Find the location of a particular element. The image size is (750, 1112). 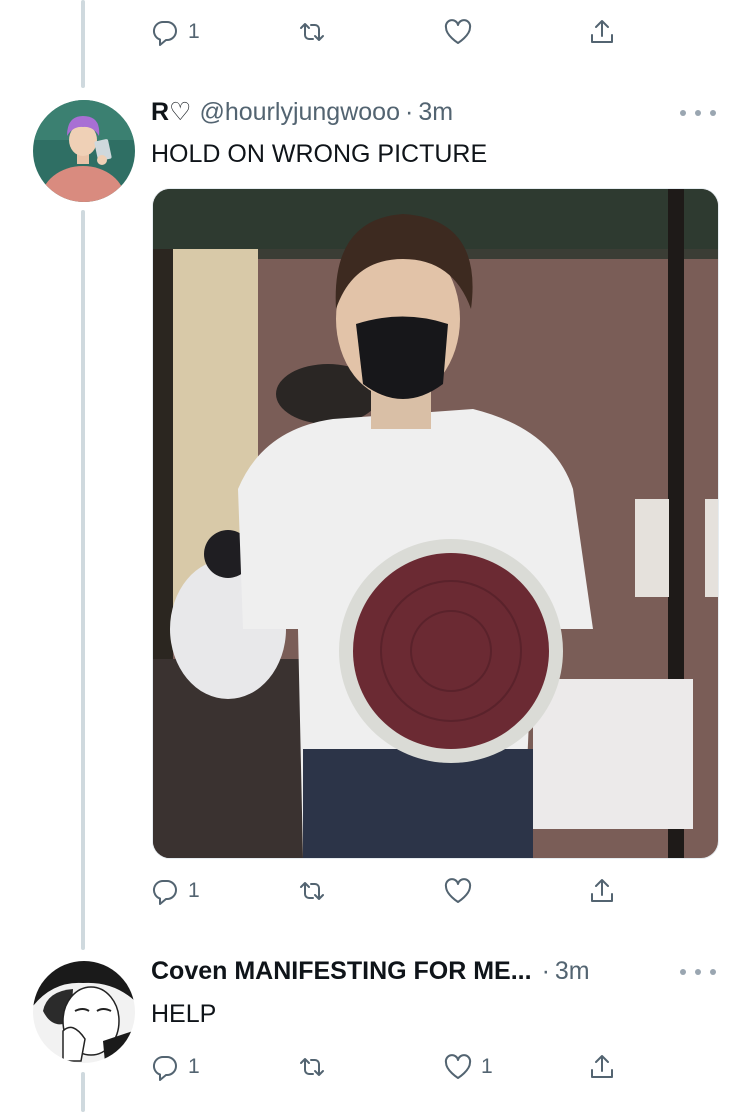

tweet-header: Coven MANIFESTING FOR ME... · 3m is located at coordinates (370, 974).